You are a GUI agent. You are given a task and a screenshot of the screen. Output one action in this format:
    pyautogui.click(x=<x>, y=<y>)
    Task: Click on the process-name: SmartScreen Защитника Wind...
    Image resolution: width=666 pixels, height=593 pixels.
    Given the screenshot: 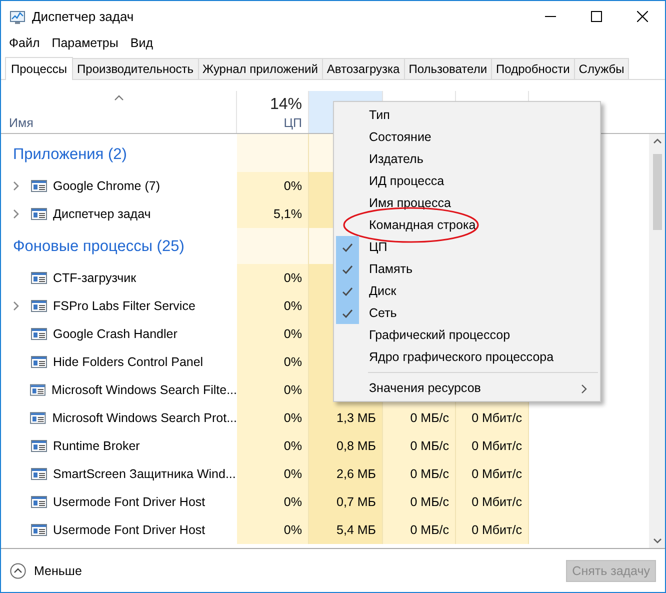 What is the action you would take?
    pyautogui.click(x=144, y=474)
    